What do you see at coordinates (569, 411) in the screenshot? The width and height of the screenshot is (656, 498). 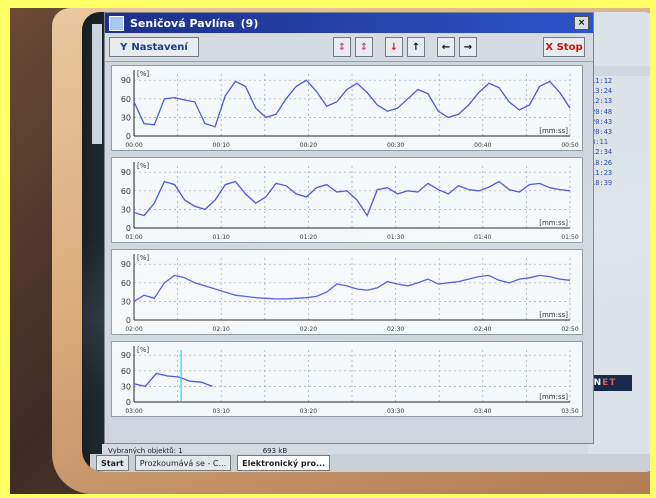 I see `x-tick-label: 03:50` at bounding box center [569, 411].